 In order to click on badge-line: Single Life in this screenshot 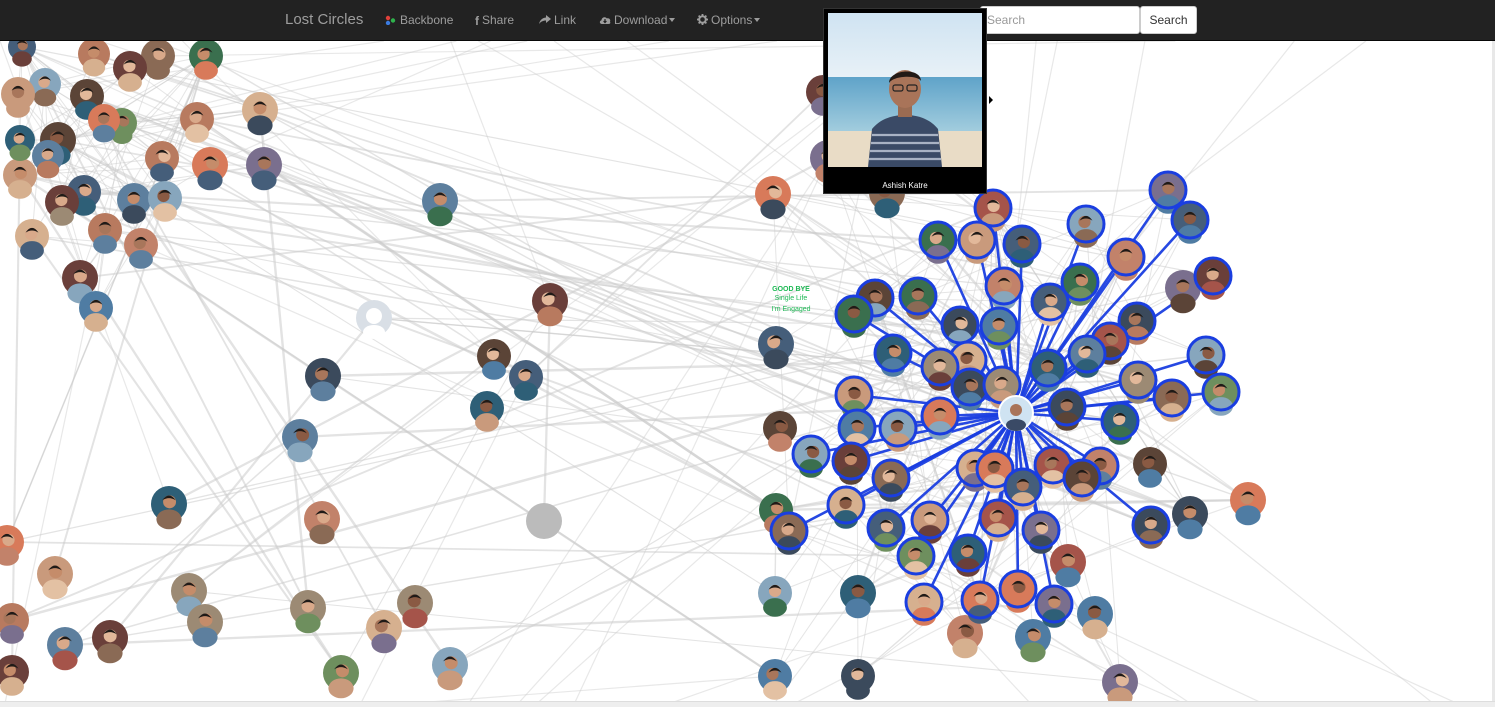, I will do `click(791, 298)`.